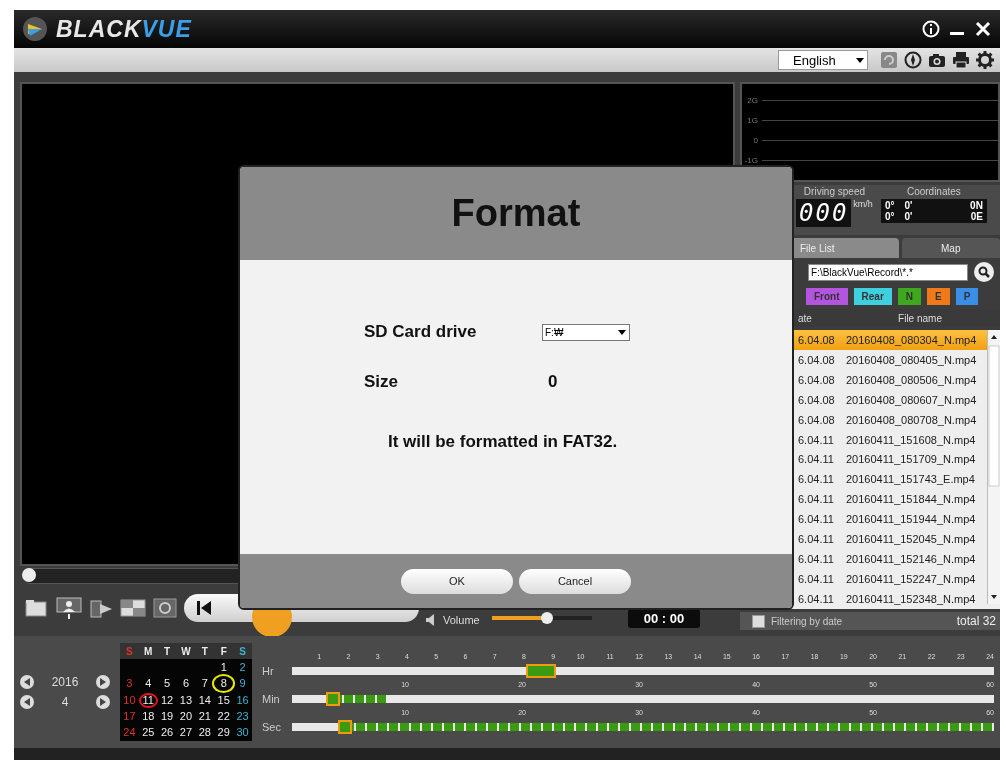  What do you see at coordinates (271, 699) in the screenshot?
I see `timeline-label: Min` at bounding box center [271, 699].